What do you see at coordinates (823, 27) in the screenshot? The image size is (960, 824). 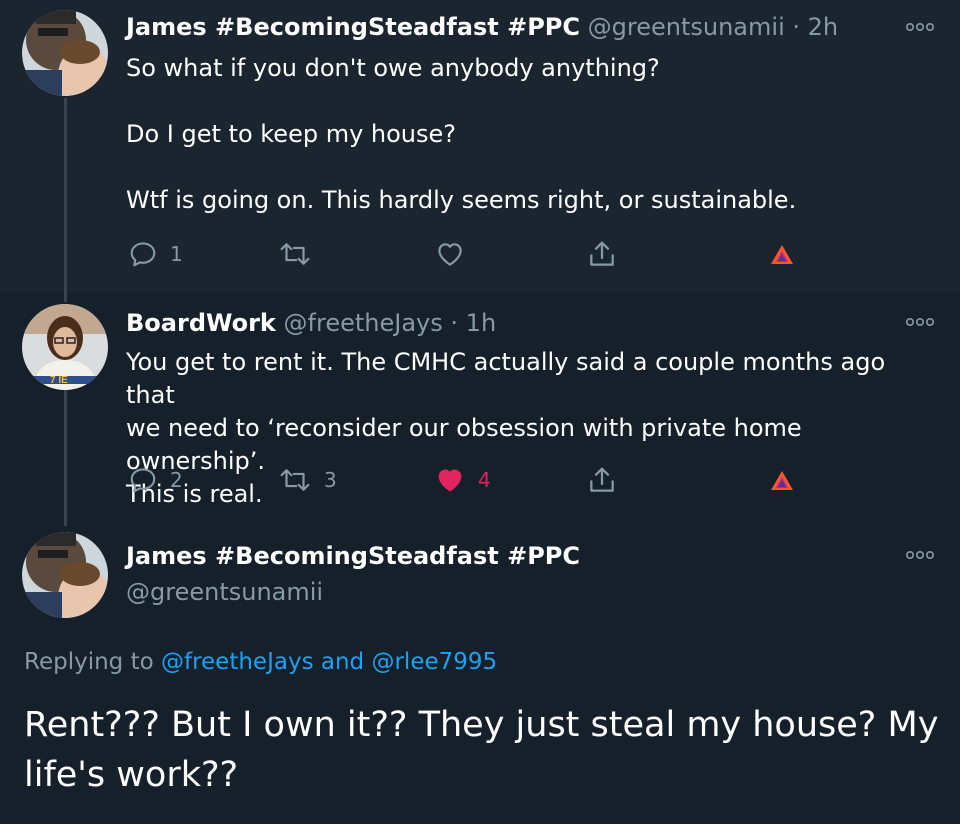 I see `timestamp: 2h` at bounding box center [823, 27].